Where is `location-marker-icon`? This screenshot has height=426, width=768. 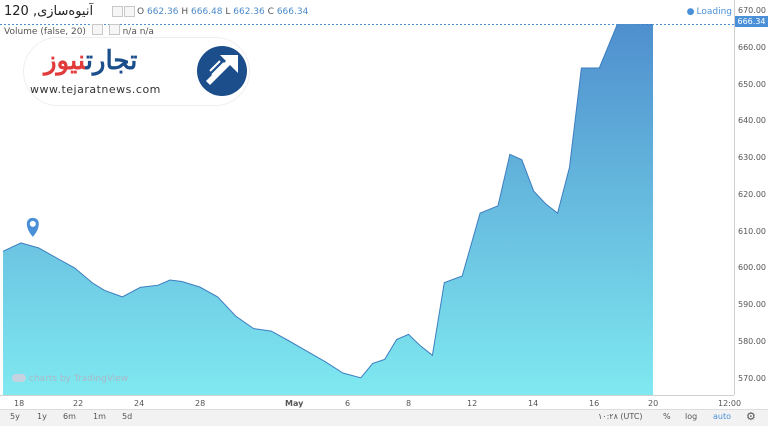 location-marker-icon is located at coordinates (32, 227).